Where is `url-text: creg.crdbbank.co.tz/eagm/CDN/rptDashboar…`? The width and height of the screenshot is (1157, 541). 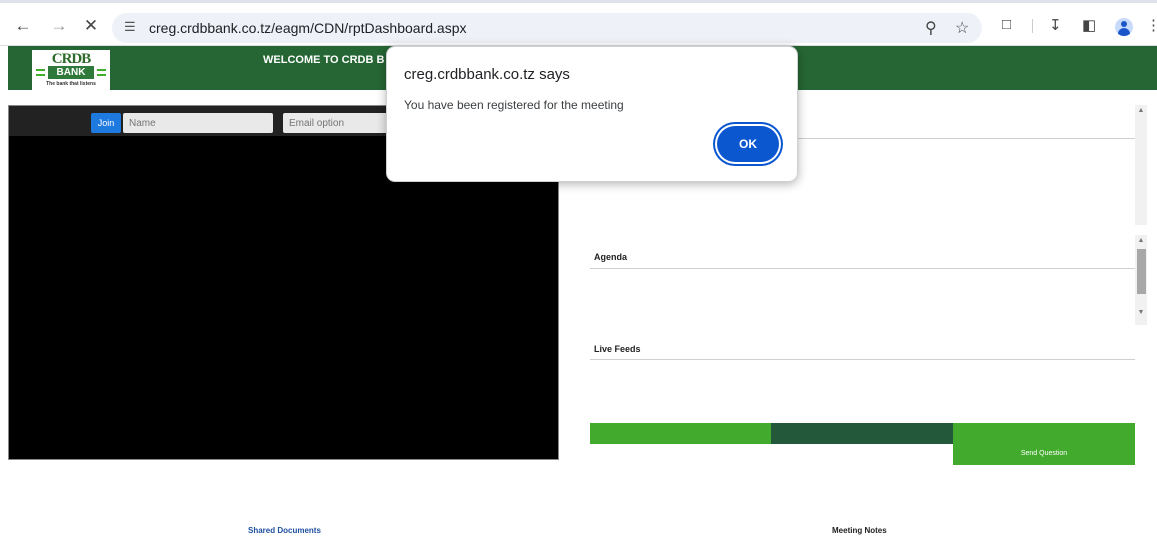
url-text: creg.crdbbank.co.tz/eagm/CDN/rptDashboar… is located at coordinates (307, 28).